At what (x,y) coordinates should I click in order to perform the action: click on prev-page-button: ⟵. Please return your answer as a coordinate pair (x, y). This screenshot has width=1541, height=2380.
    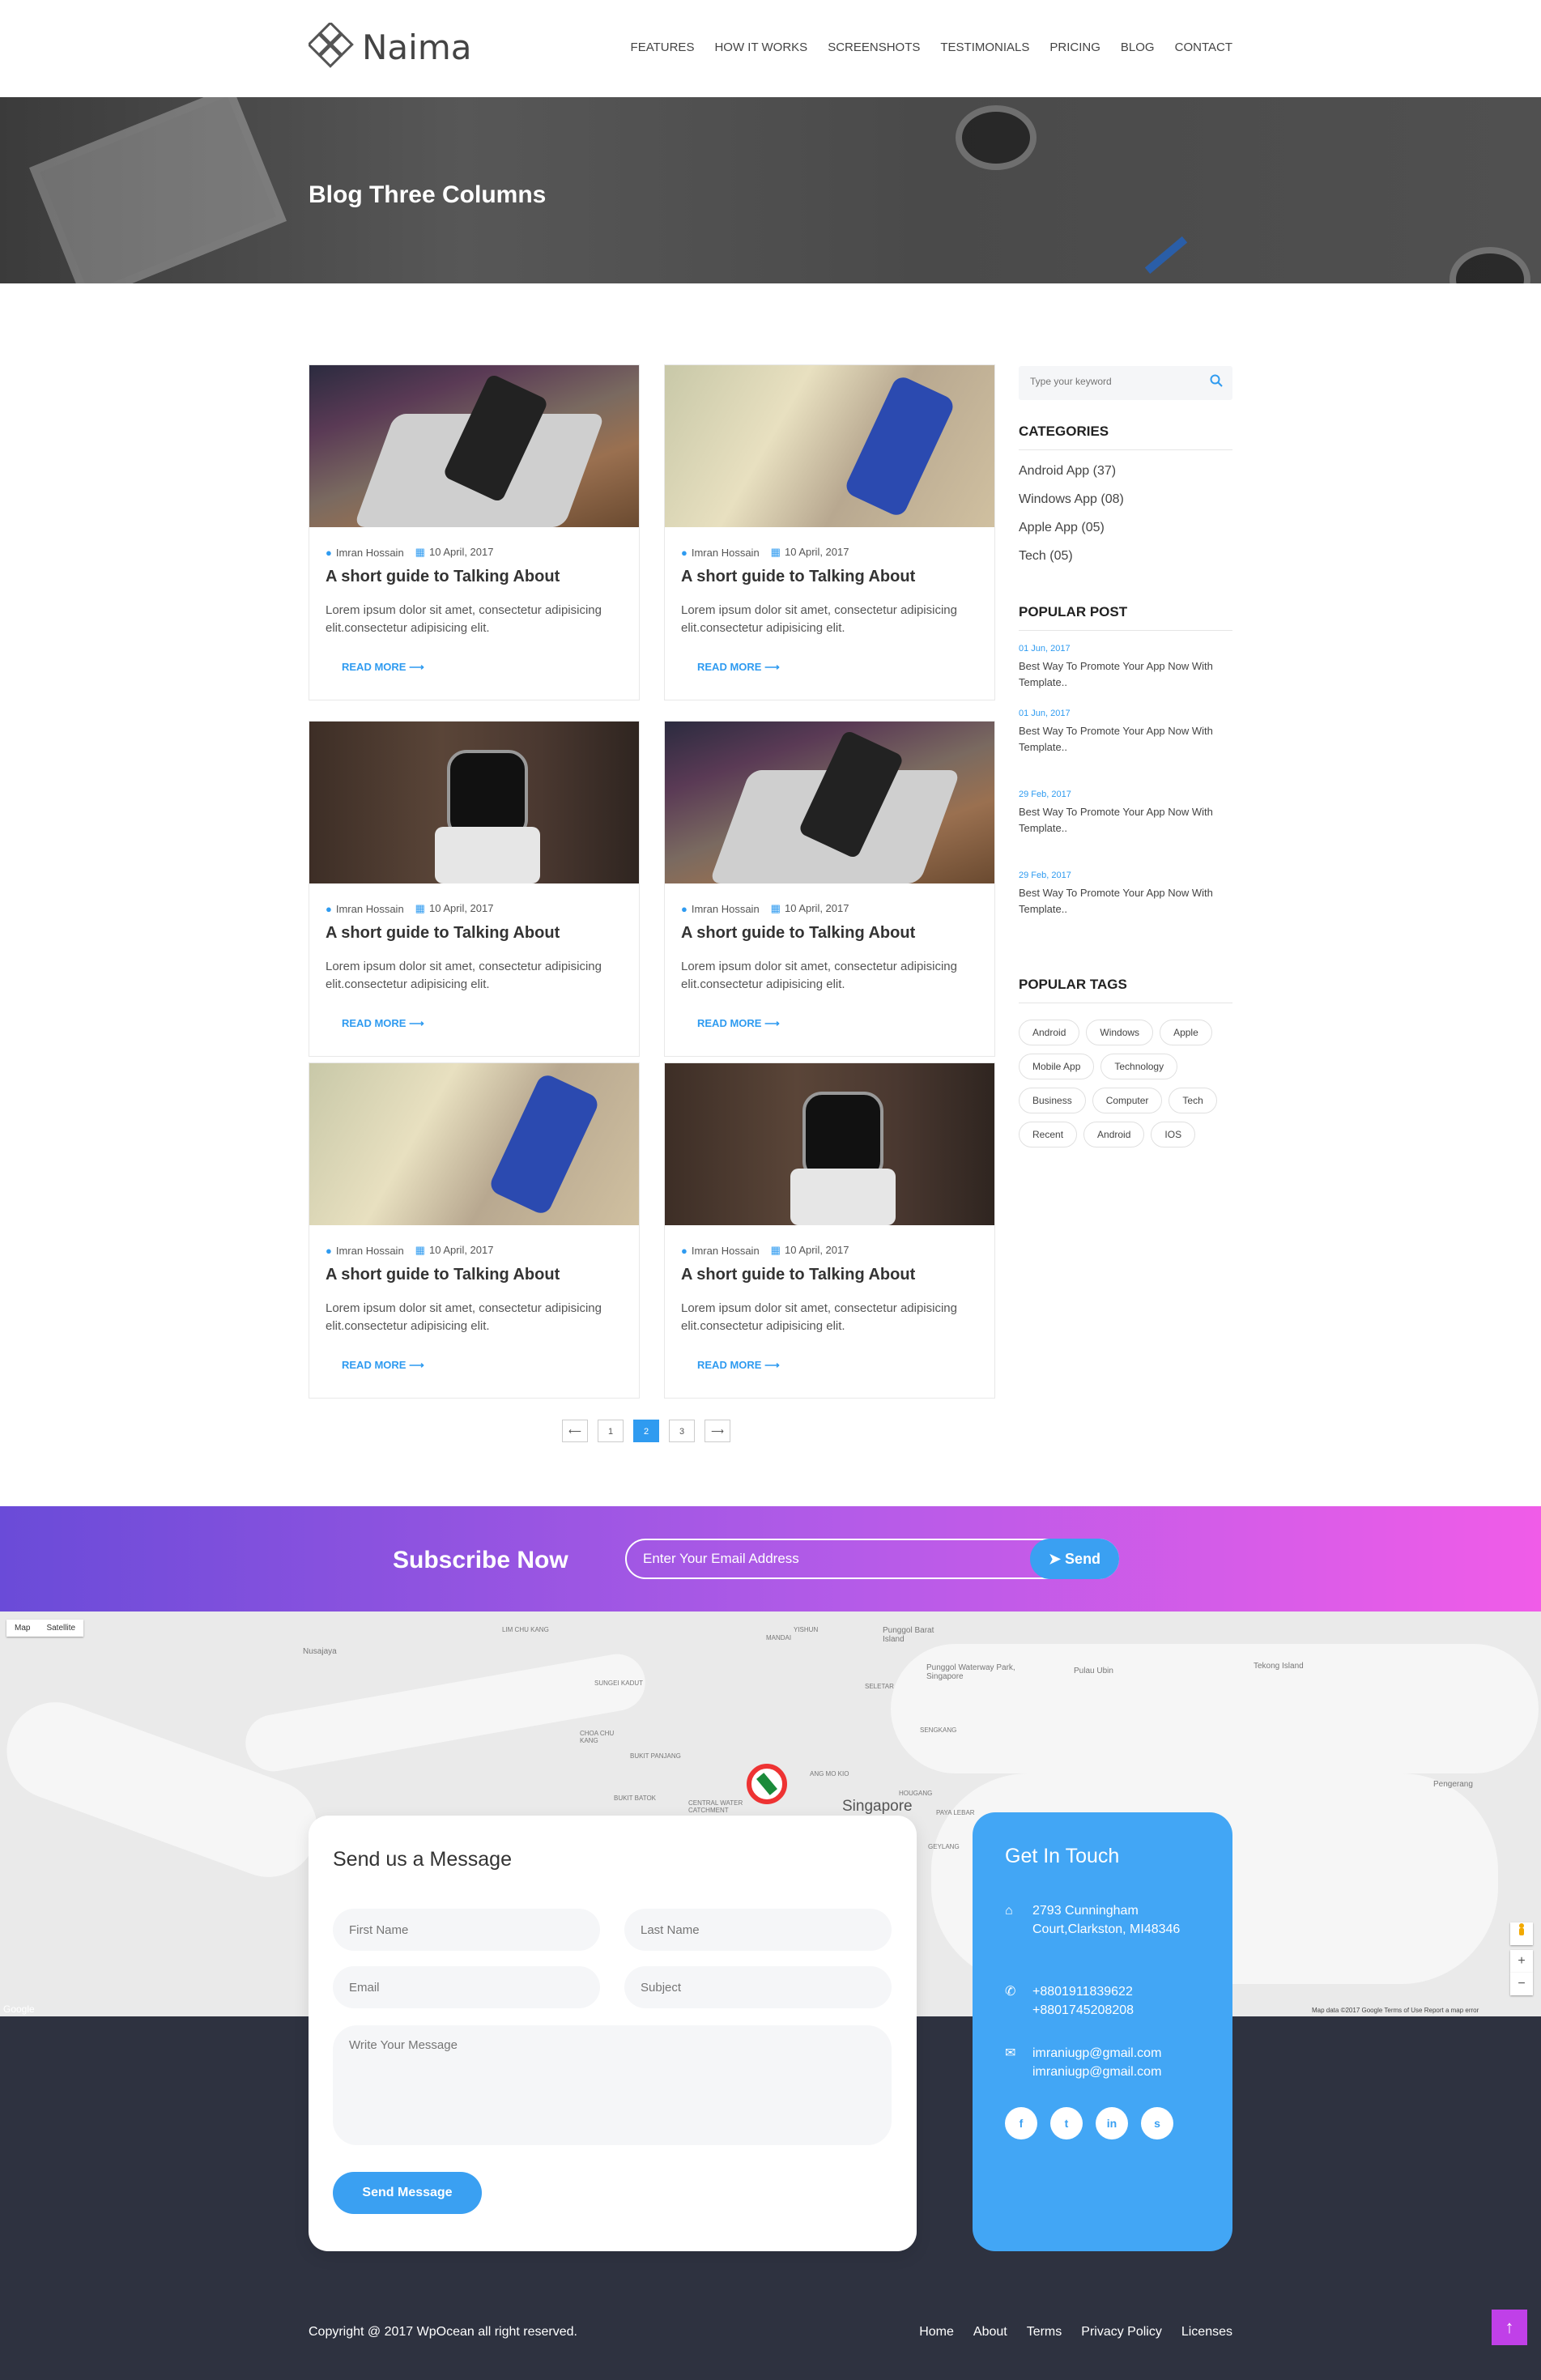
    Looking at the image, I should click on (575, 1431).